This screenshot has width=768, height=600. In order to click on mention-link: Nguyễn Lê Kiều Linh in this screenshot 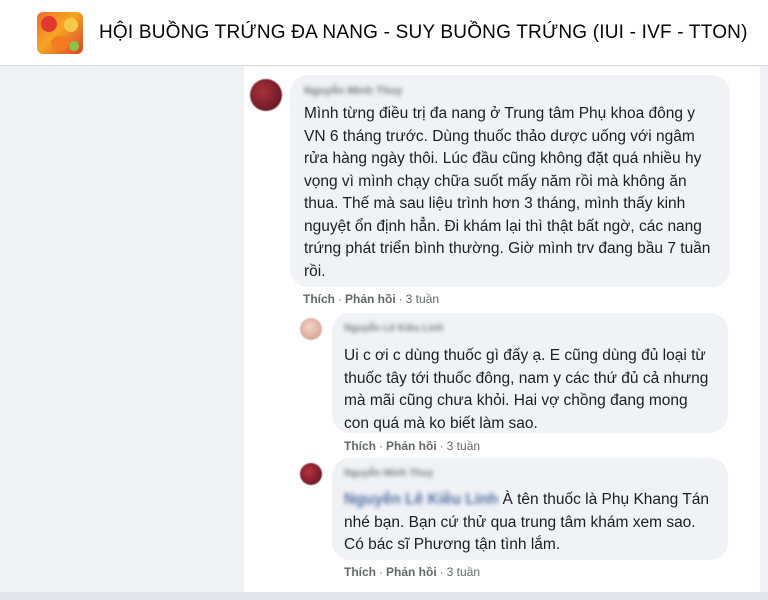, I will do `click(421, 499)`.